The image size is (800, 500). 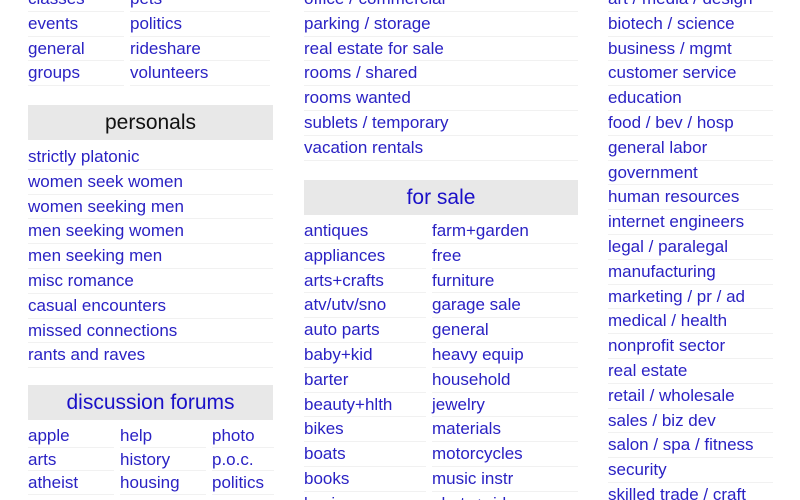 What do you see at coordinates (150, 182) in the screenshot?
I see `personals-link: women seek women` at bounding box center [150, 182].